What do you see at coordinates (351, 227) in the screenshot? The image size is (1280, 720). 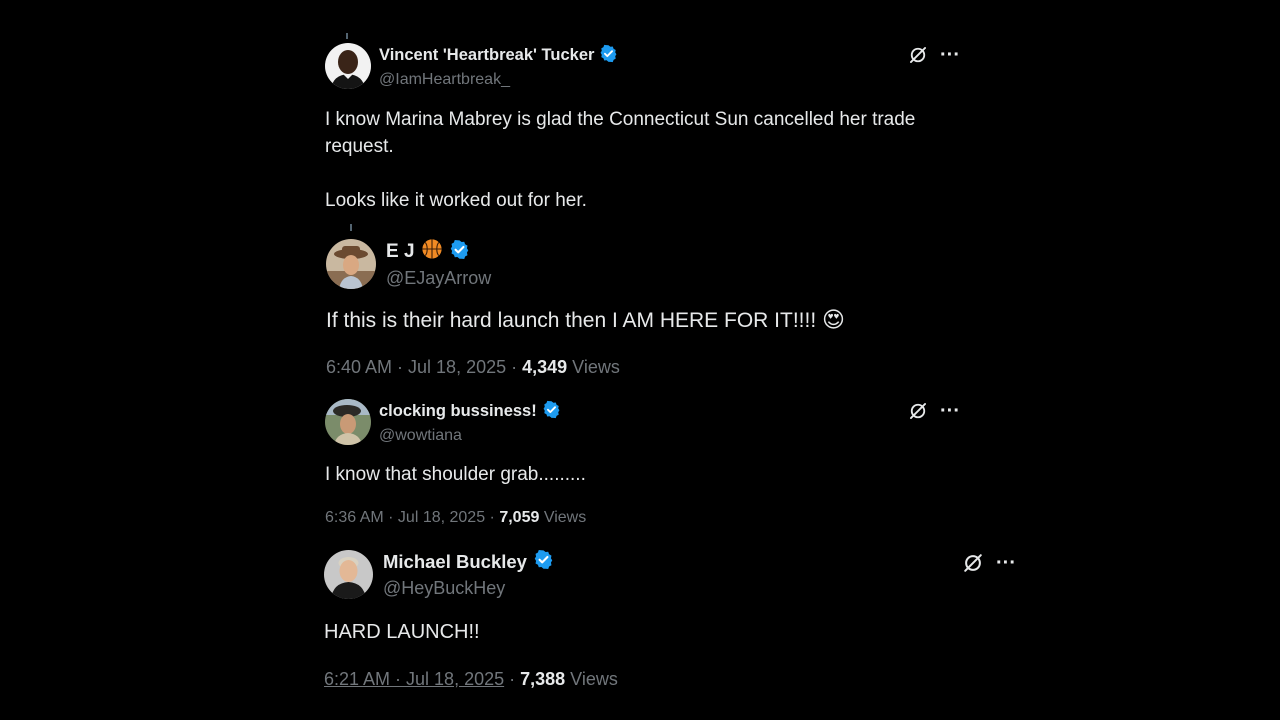 I see `thread-connector` at bounding box center [351, 227].